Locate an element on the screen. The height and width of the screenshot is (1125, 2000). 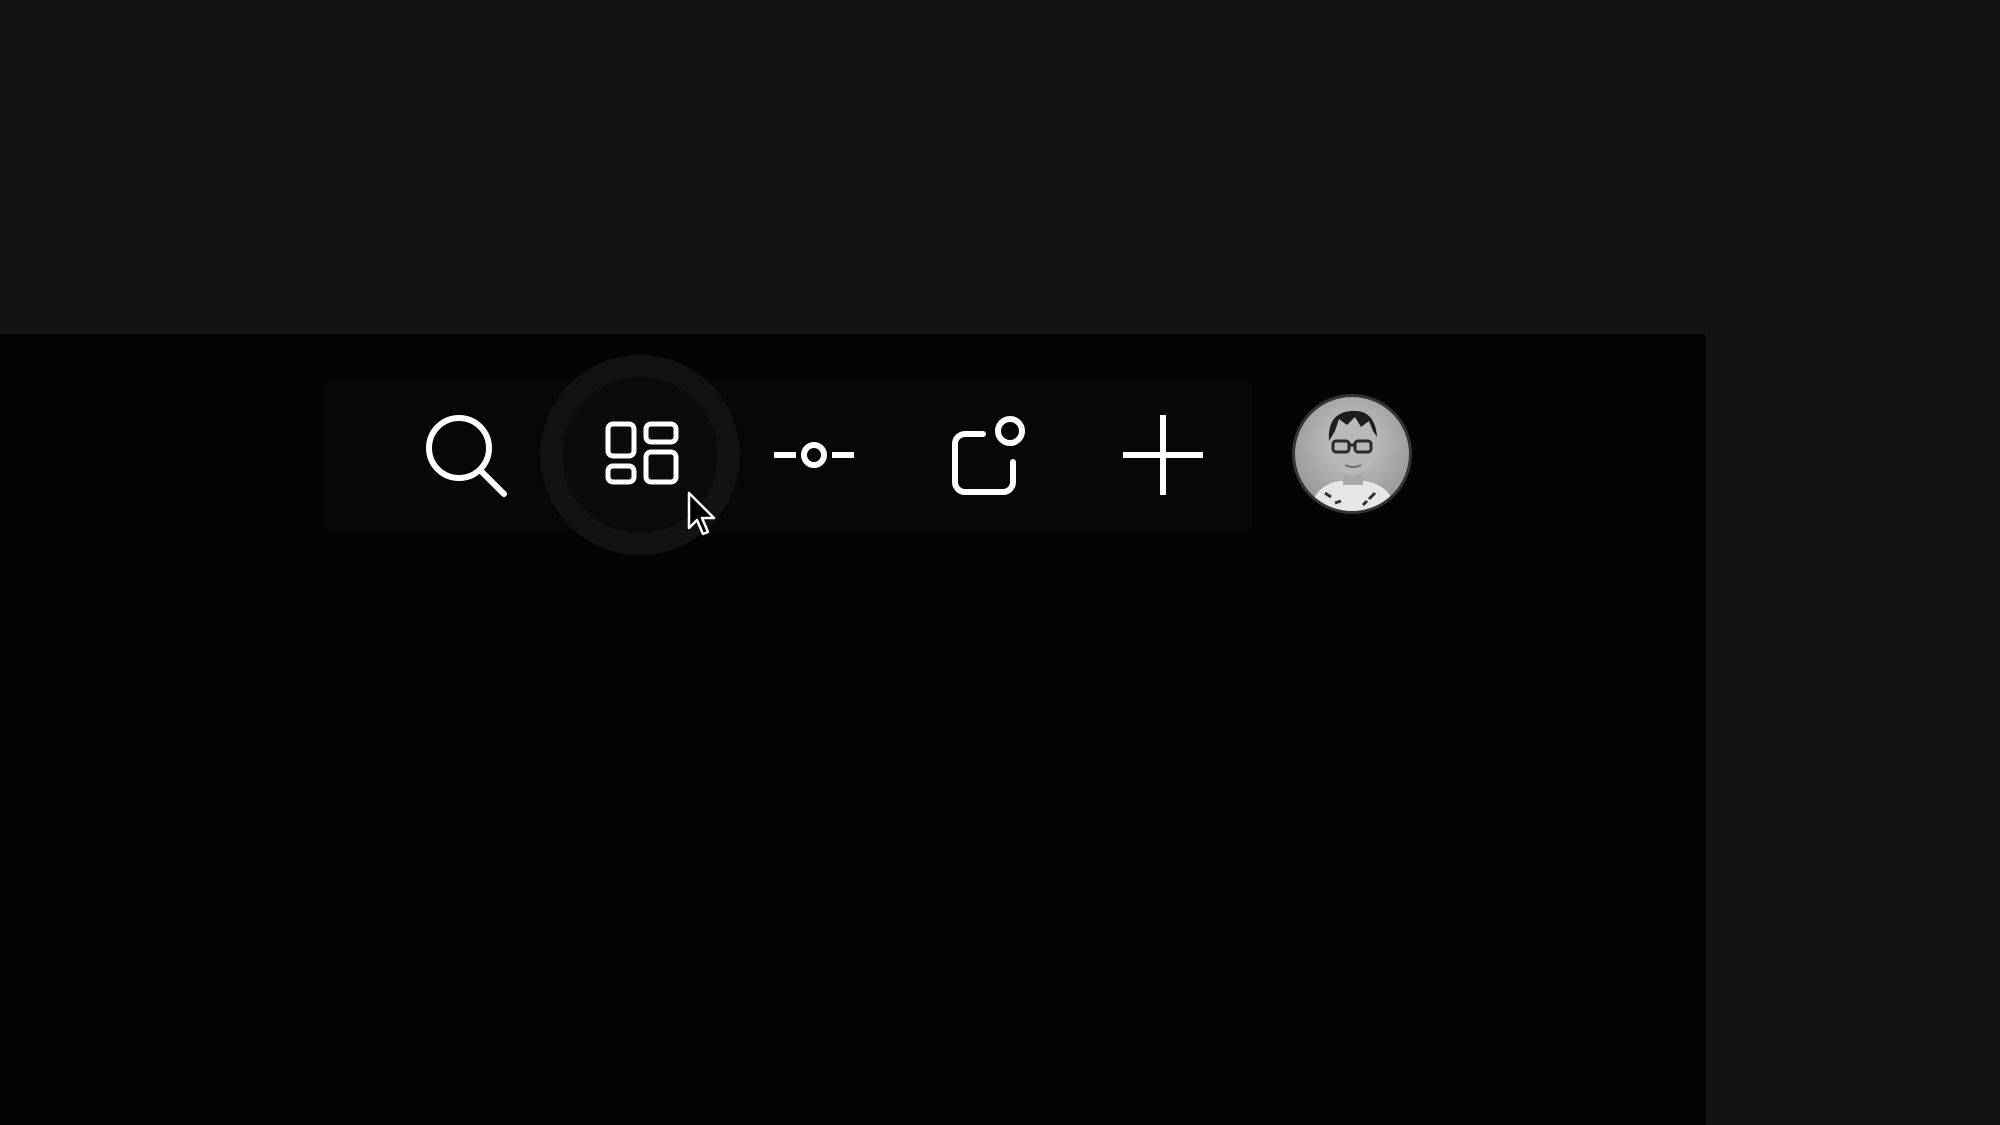
create-button is located at coordinates (1163, 455).